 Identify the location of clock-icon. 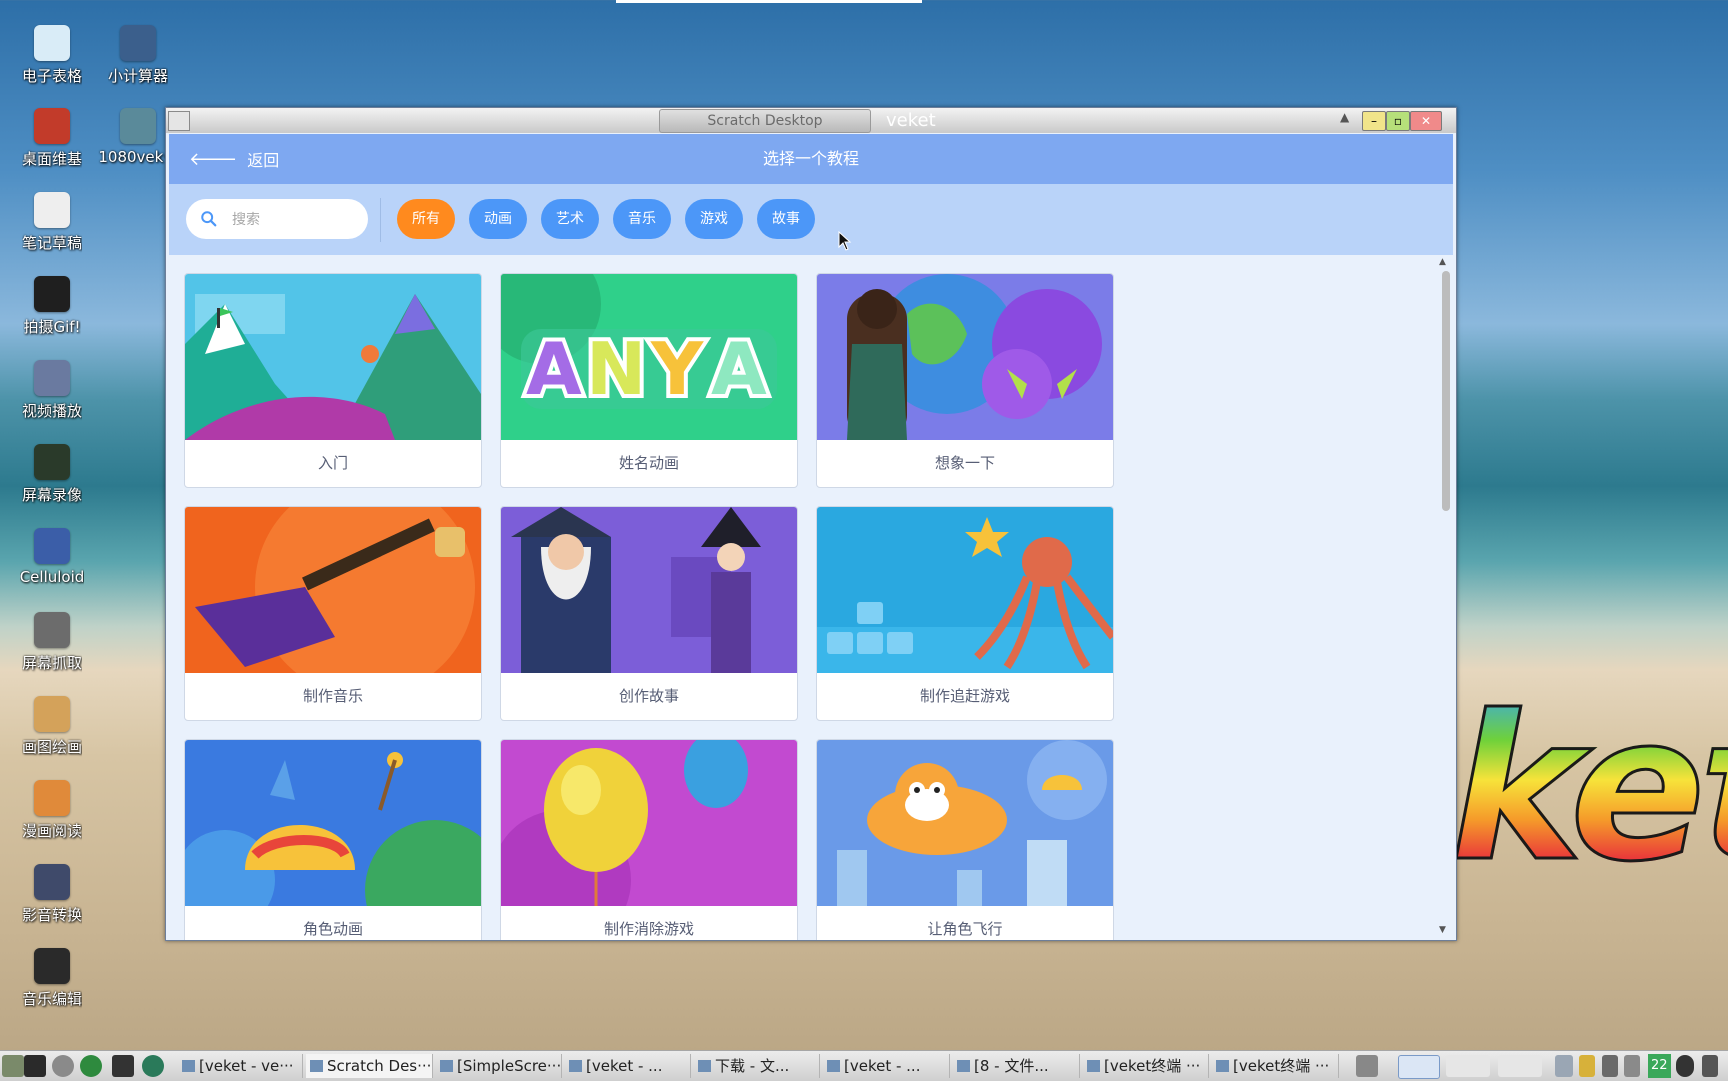
(1685, 1066).